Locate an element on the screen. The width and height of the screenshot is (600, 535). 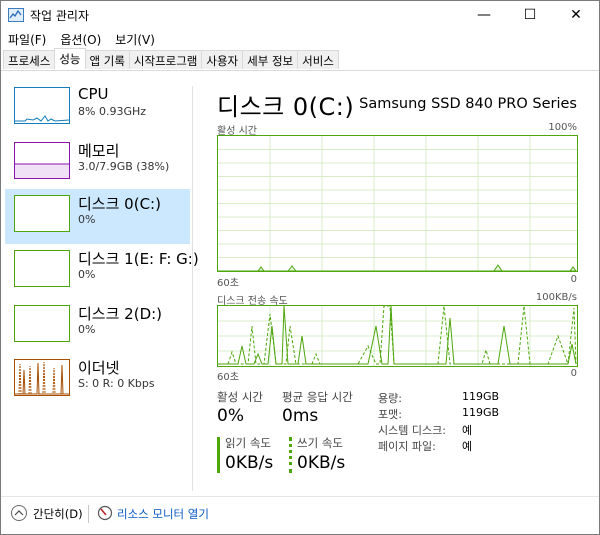
tab-users: 사용자 is located at coordinates (222, 59).